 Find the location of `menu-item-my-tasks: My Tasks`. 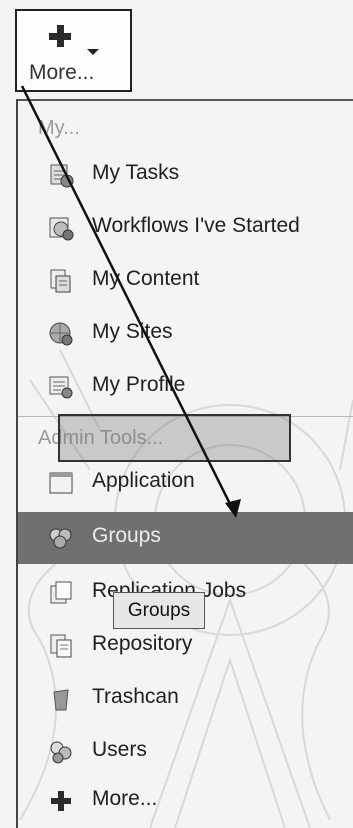

menu-item-my-tasks: My Tasks is located at coordinates (185, 175).